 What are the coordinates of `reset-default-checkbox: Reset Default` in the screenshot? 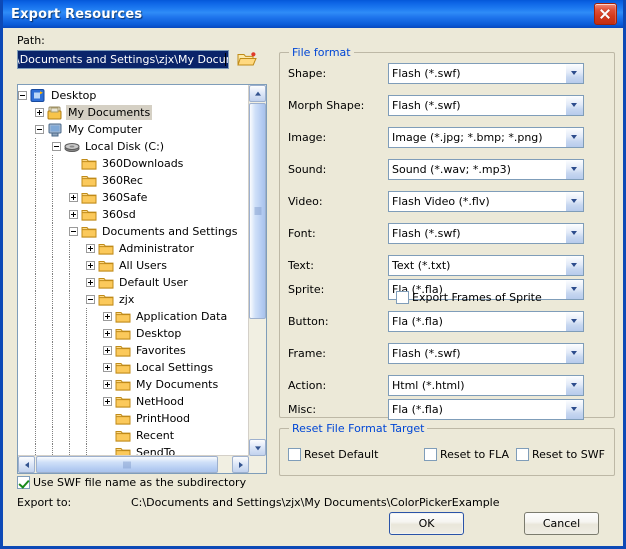 It's located at (333, 454).